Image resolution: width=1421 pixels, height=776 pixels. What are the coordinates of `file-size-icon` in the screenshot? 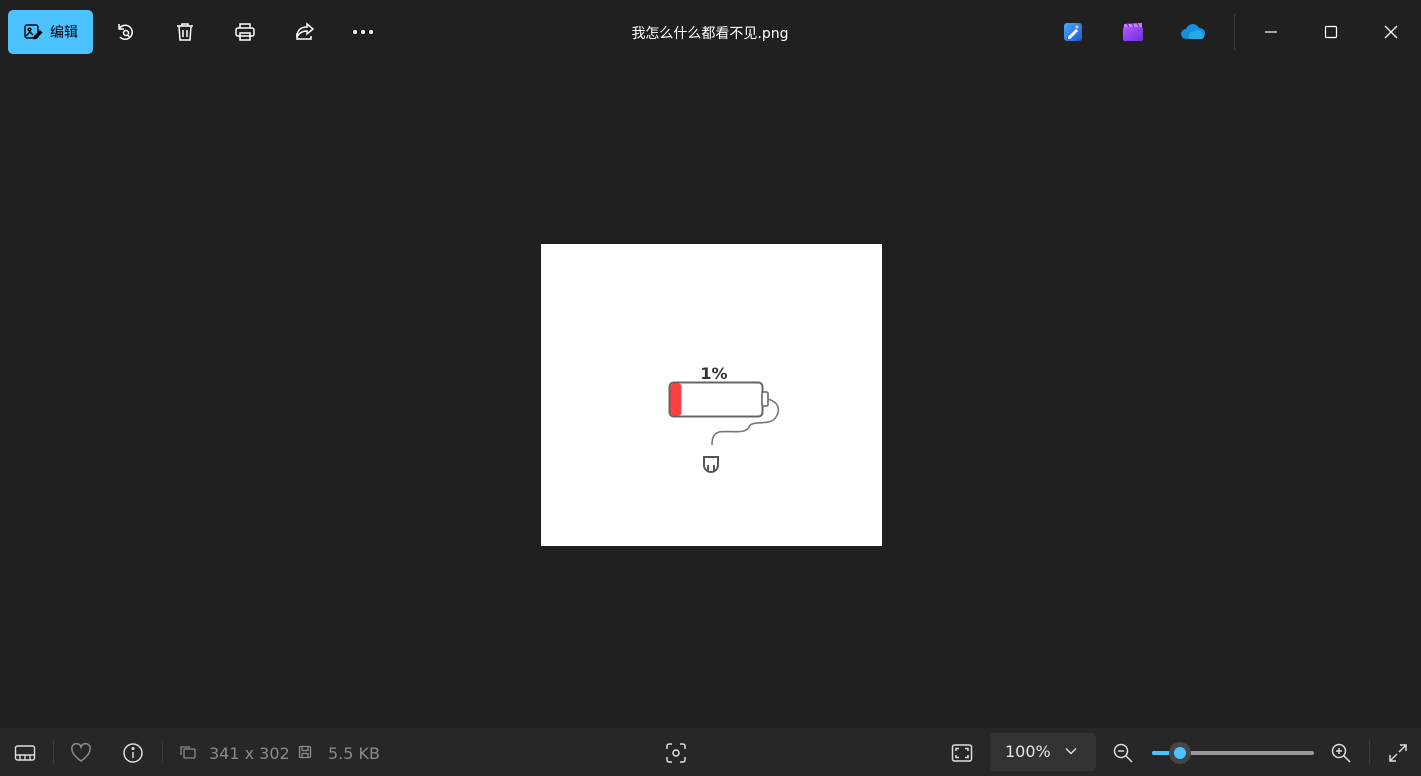 It's located at (305, 752).